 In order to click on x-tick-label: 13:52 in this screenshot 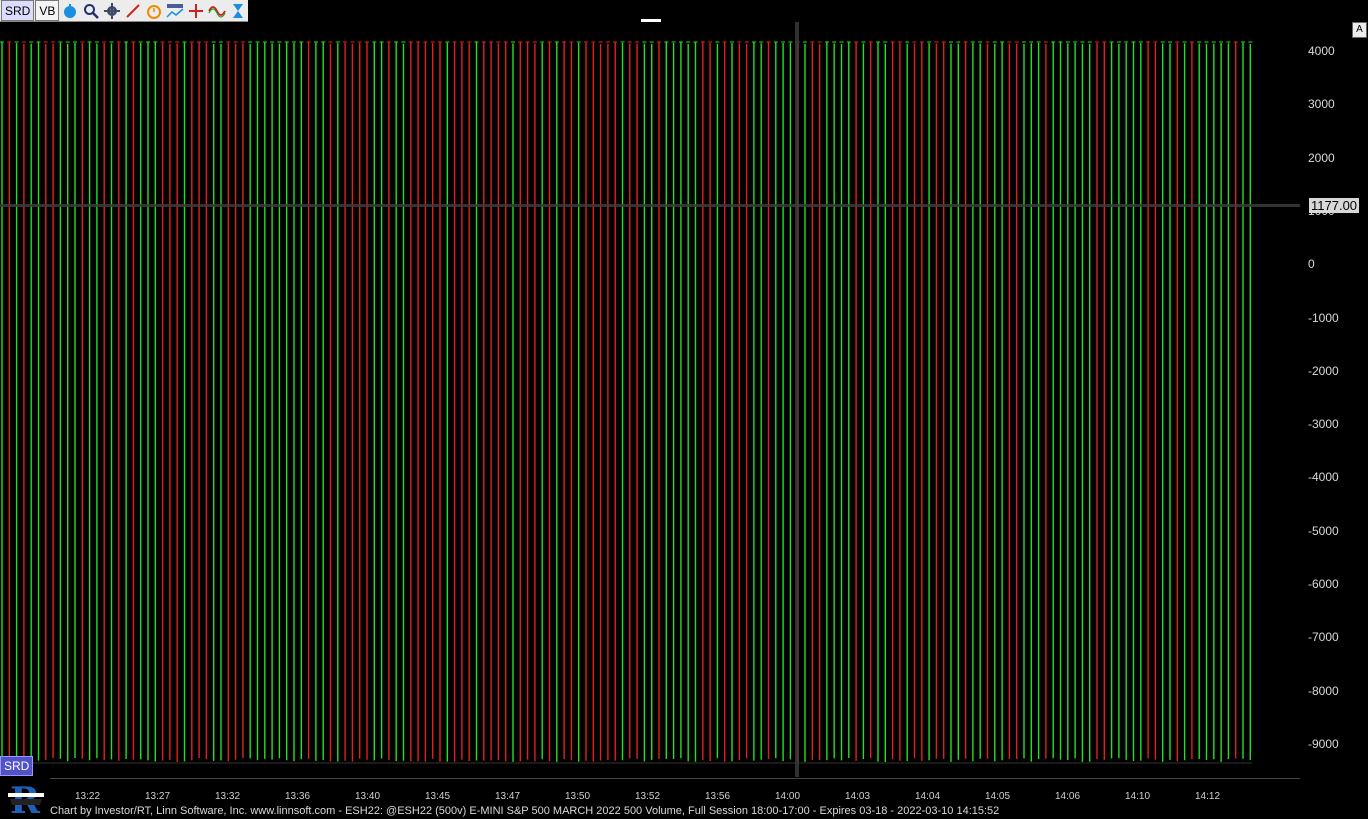, I will do `click(648, 796)`.